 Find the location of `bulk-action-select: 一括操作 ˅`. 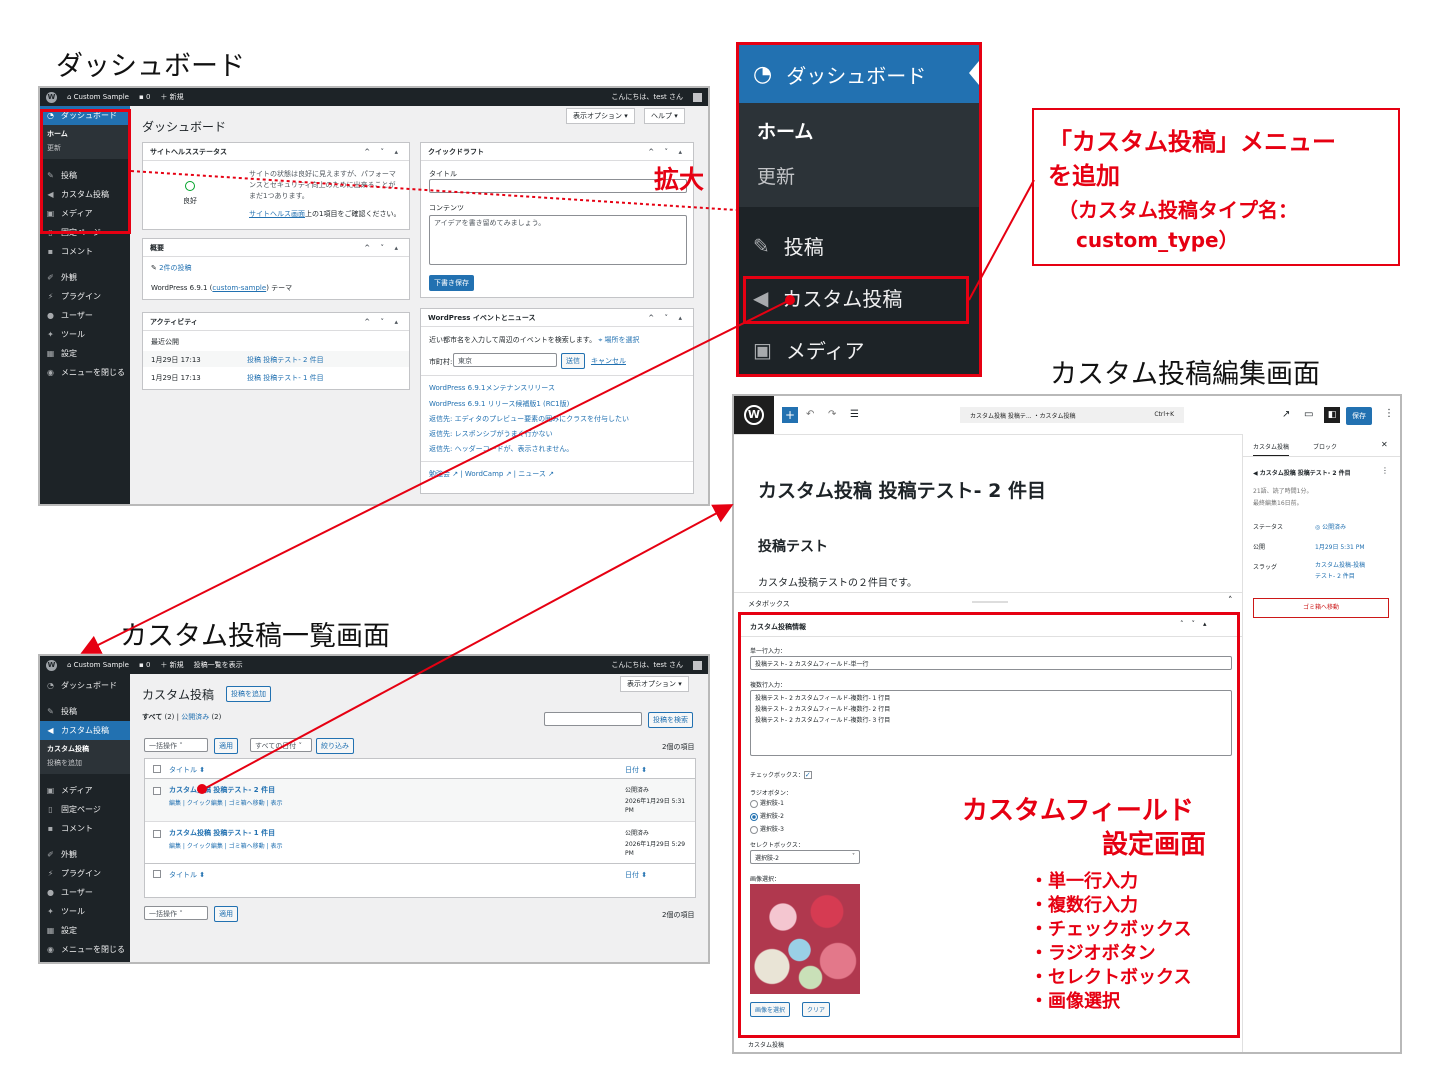

bulk-action-select: 一括操作 ˅ is located at coordinates (176, 745).